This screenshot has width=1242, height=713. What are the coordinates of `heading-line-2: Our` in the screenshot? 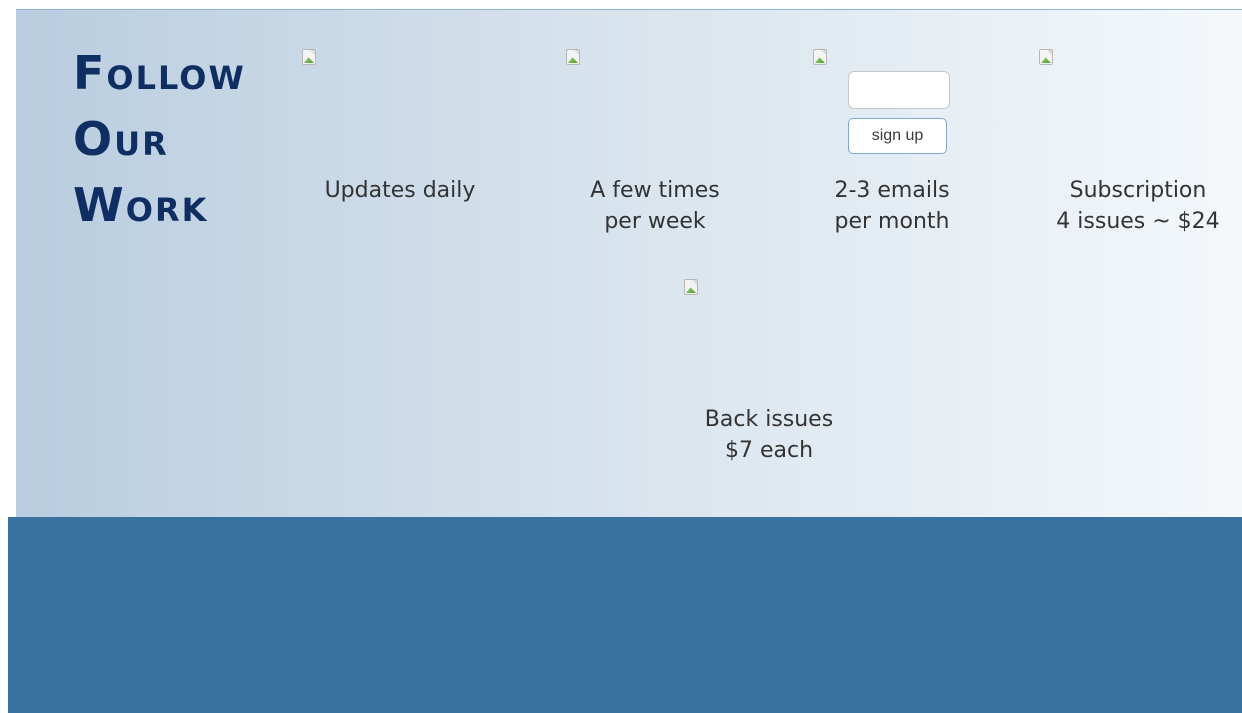 It's located at (121, 139).